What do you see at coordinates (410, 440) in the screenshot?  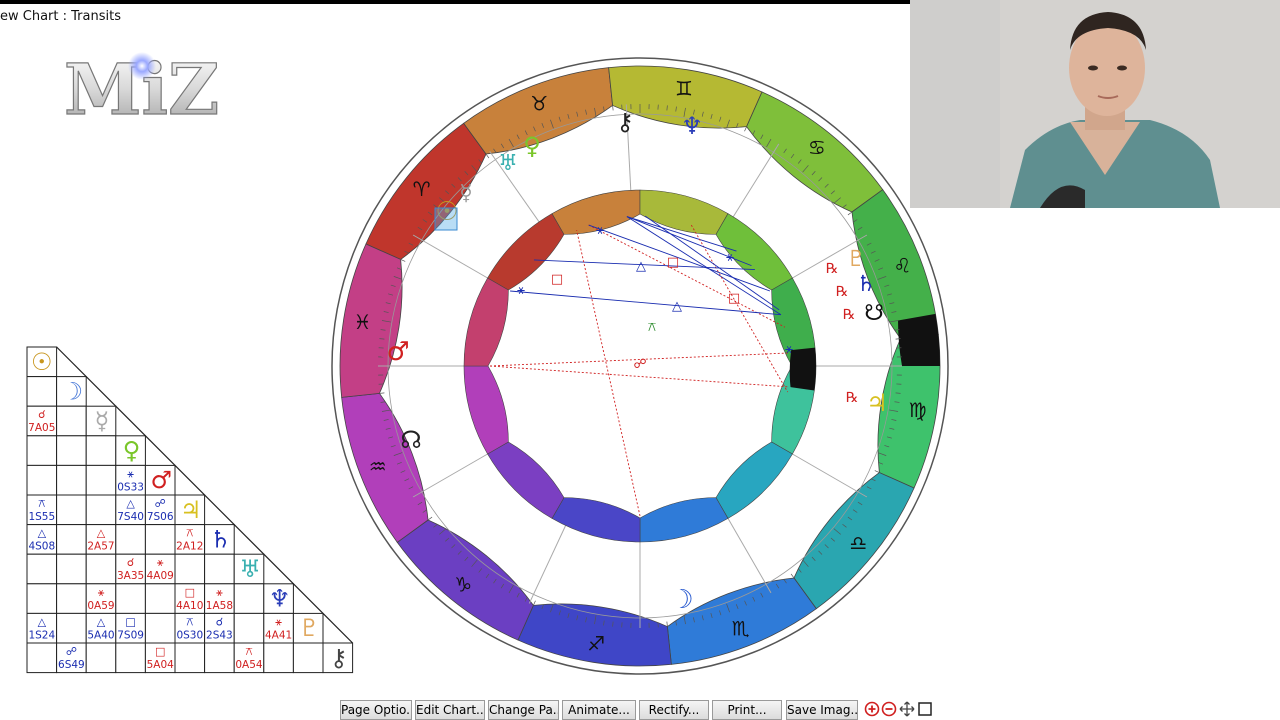 I see `north-node-glyph: ☊` at bounding box center [410, 440].